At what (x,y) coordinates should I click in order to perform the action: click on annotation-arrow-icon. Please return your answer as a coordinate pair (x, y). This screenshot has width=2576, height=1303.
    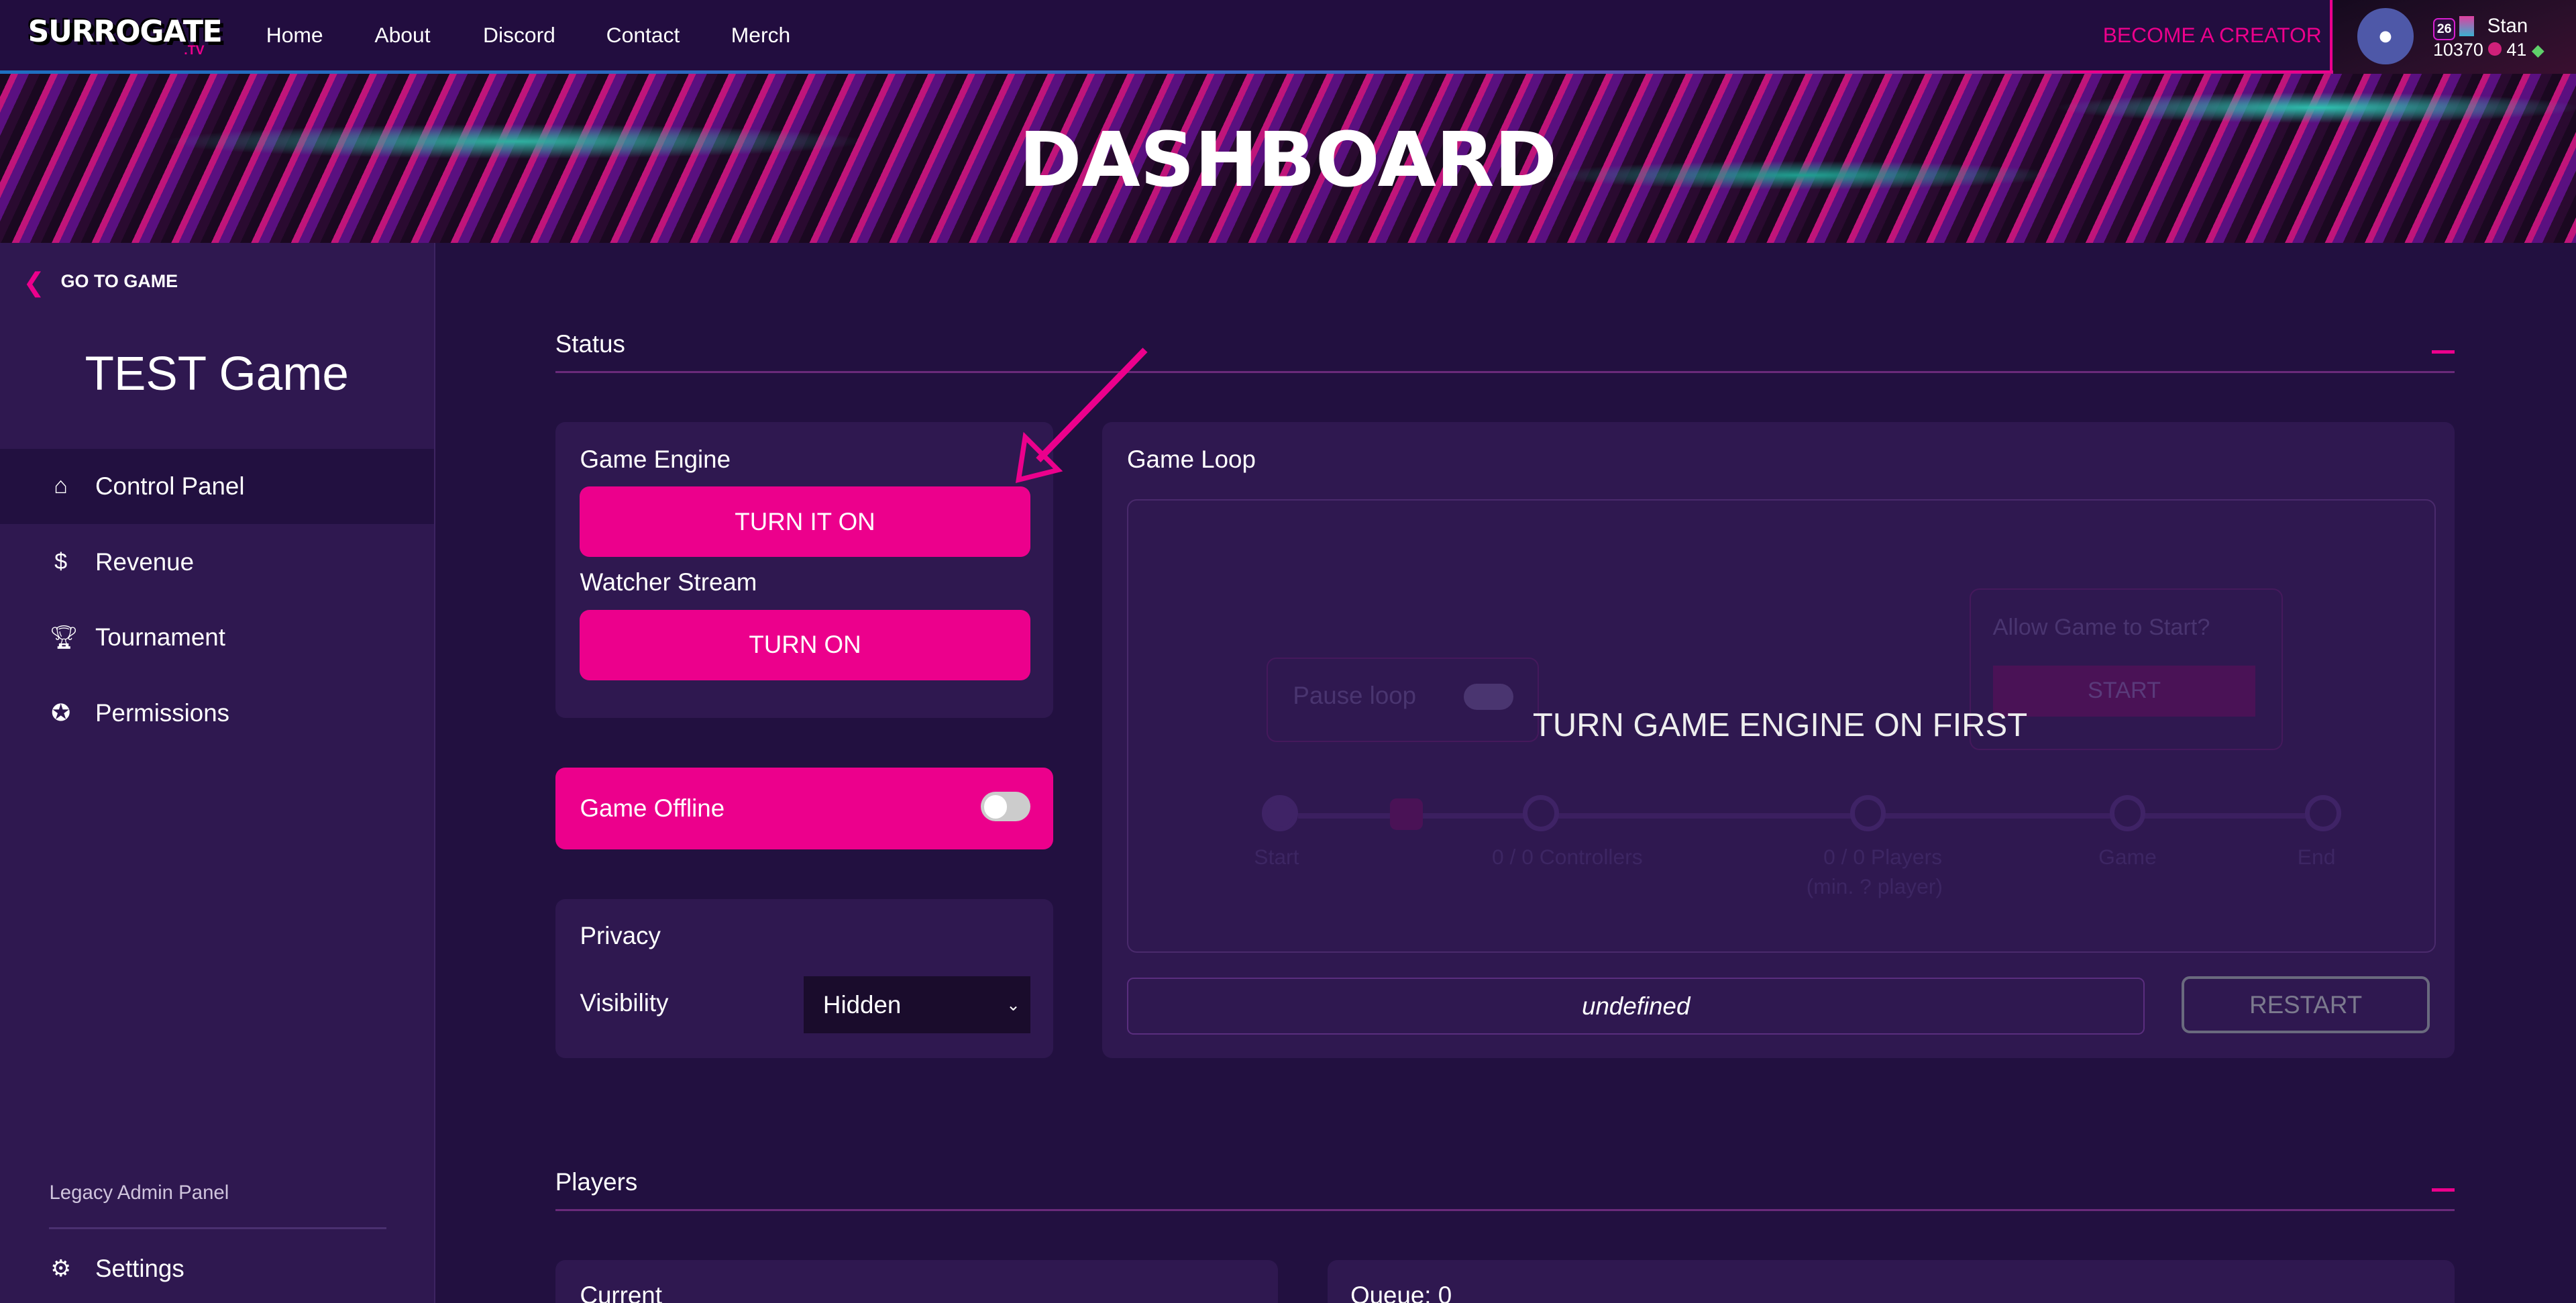
    Looking at the image, I should click on (1081, 416).